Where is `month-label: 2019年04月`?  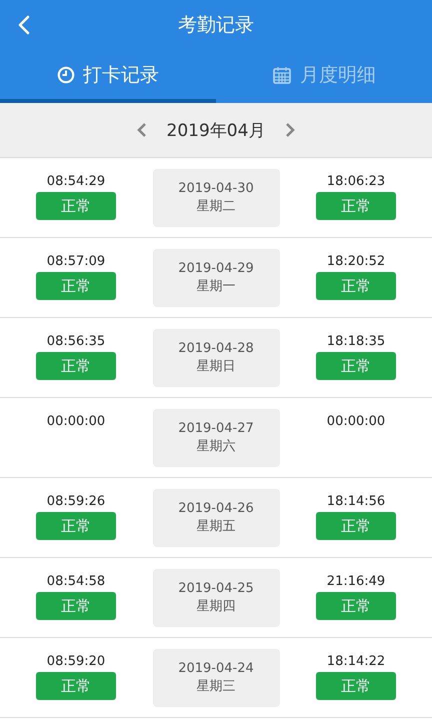
month-label: 2019年04月 is located at coordinates (216, 131).